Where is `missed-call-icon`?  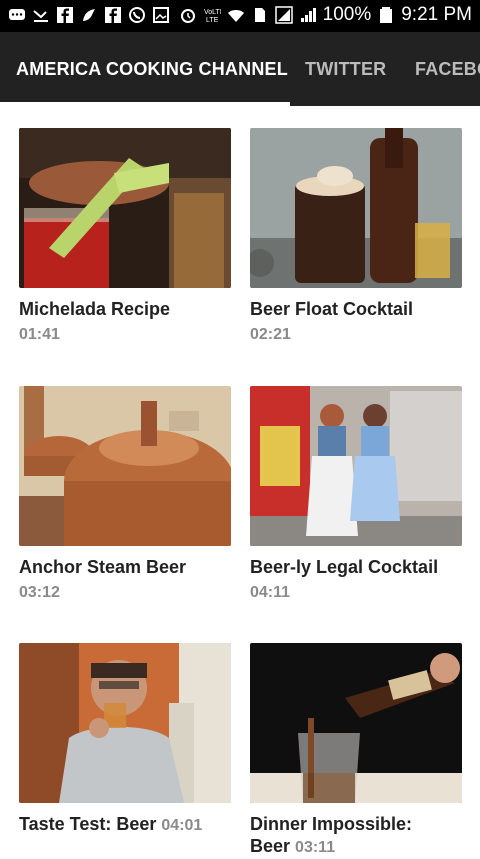
missed-call-icon is located at coordinates (40, 16).